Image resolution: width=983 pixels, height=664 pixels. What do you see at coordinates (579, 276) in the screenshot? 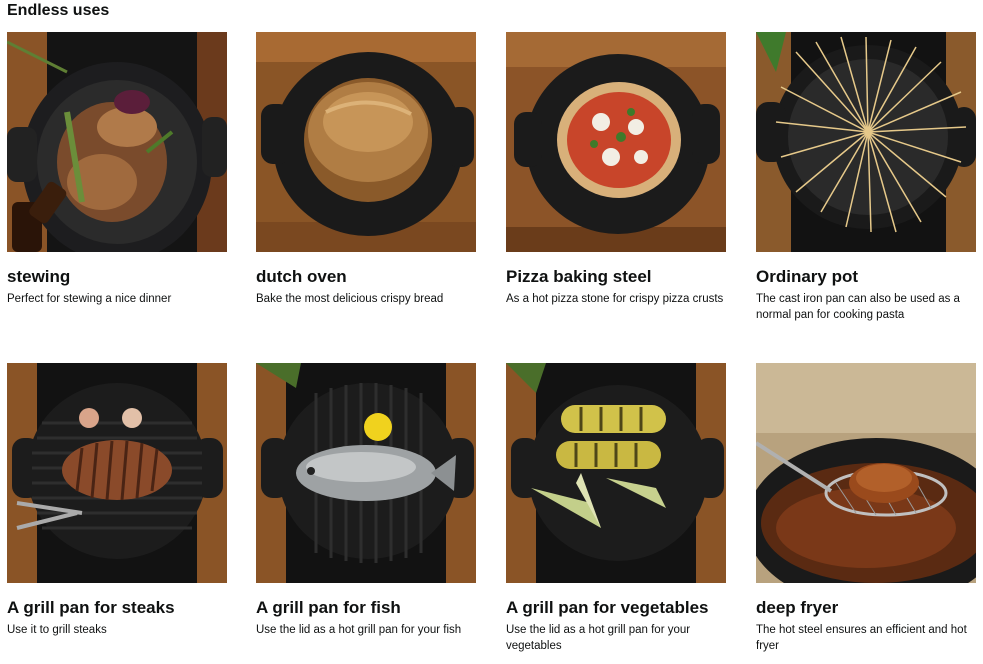
I see `card-title: Pizza baking steel` at bounding box center [579, 276].